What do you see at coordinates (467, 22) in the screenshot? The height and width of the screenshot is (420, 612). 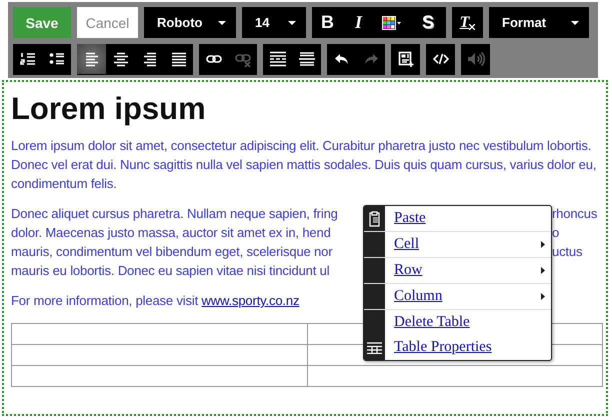 I see `clear-format-button: T` at bounding box center [467, 22].